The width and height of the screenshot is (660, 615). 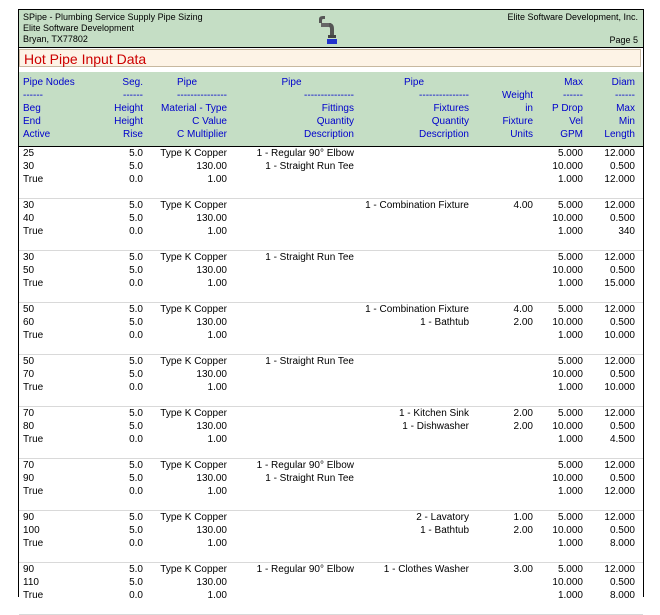 I want to click on column-header-c8-line2: ------, so click(x=625, y=95).